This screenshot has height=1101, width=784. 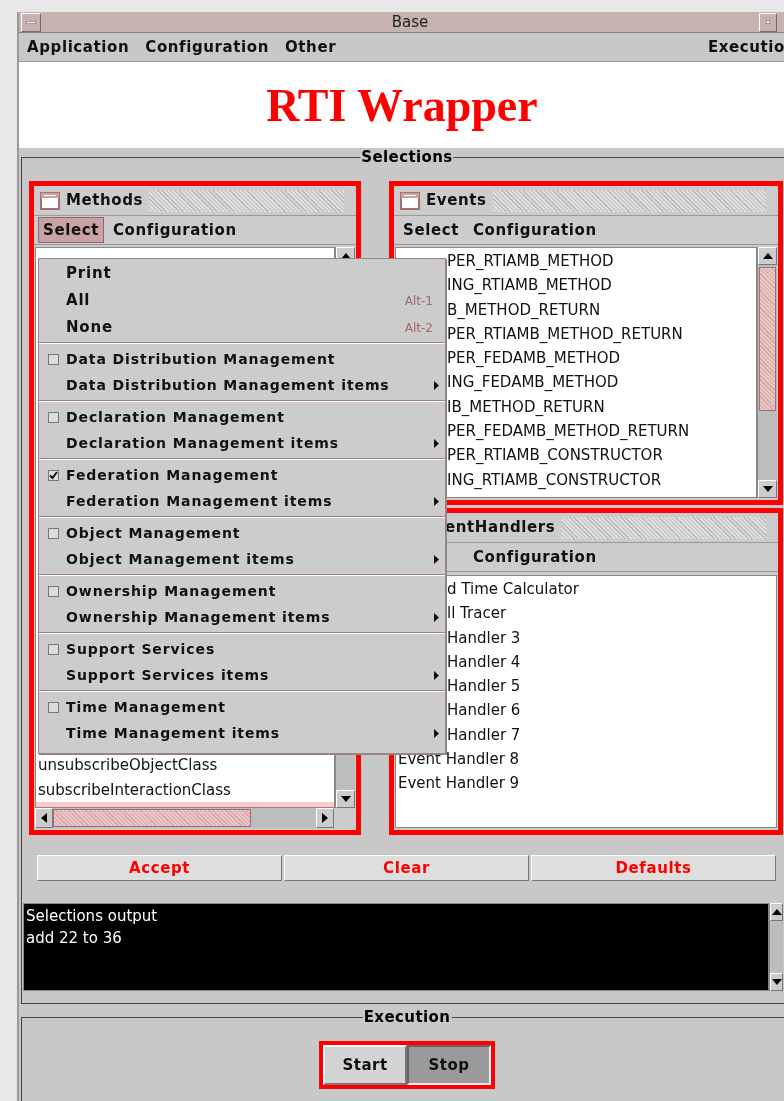 I want to click on menu-item: Executio, so click(x=745, y=47).